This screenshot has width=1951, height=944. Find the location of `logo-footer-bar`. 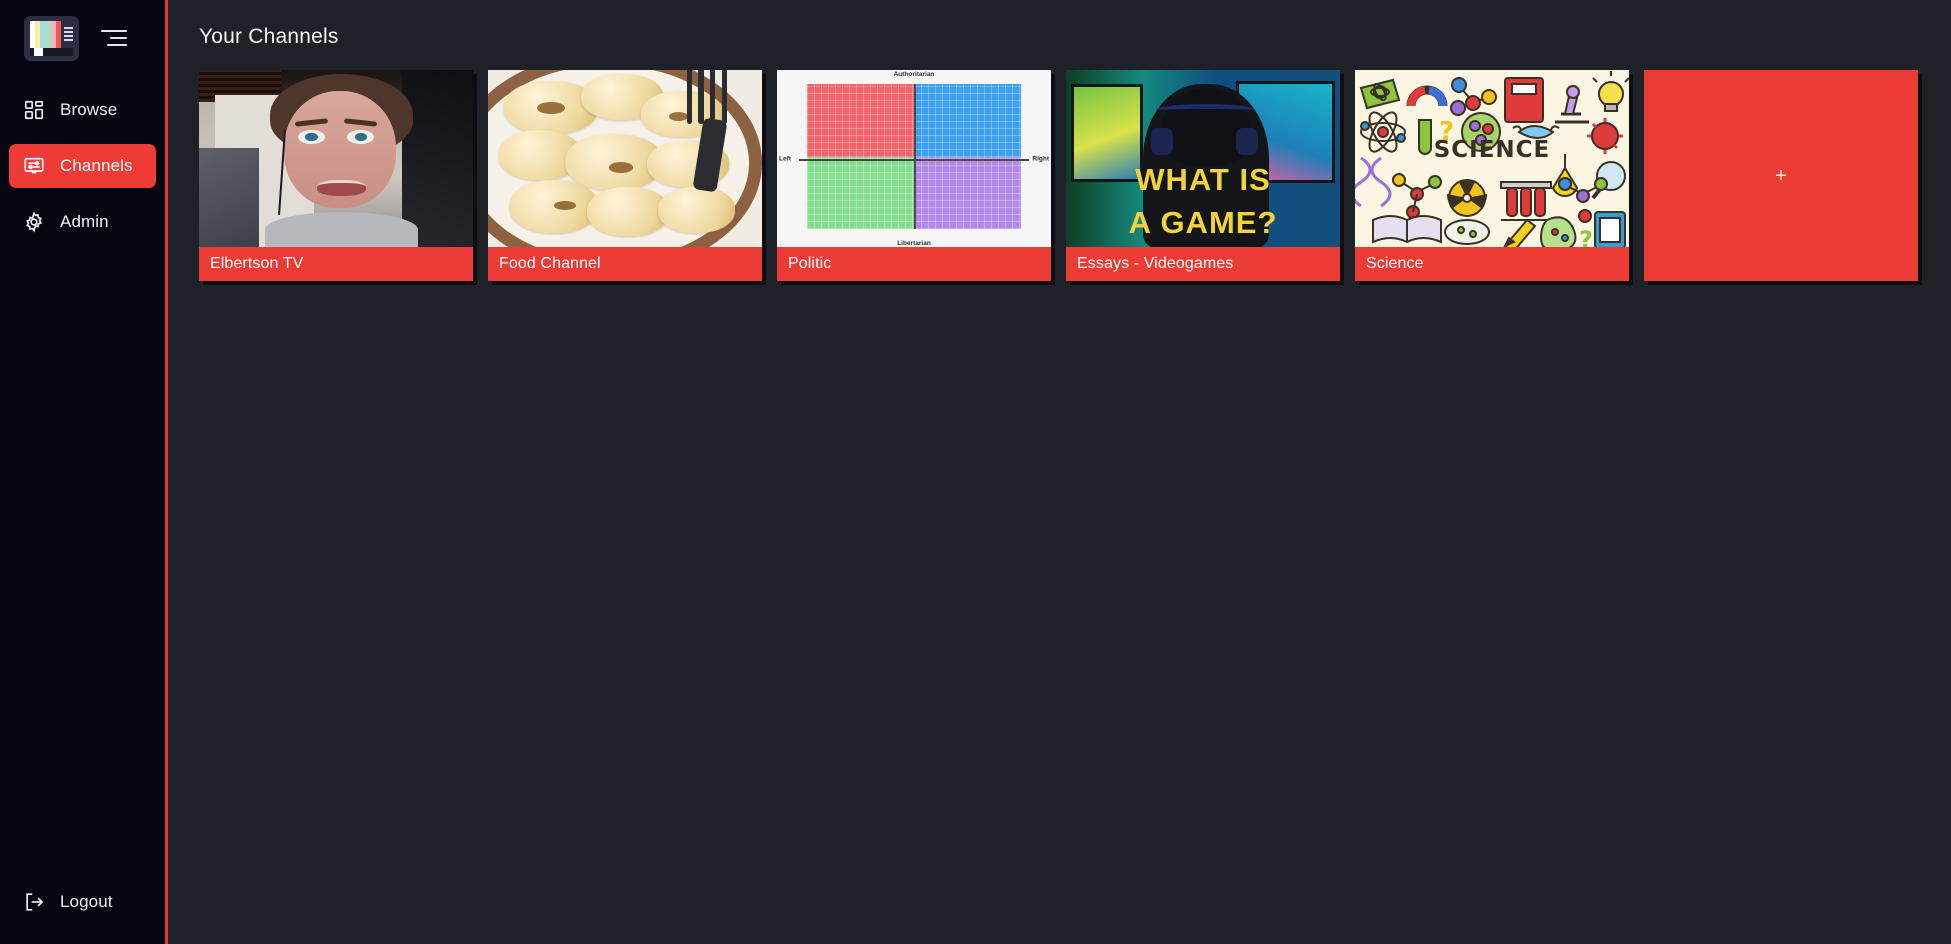

logo-footer-bar is located at coordinates (51, 51).